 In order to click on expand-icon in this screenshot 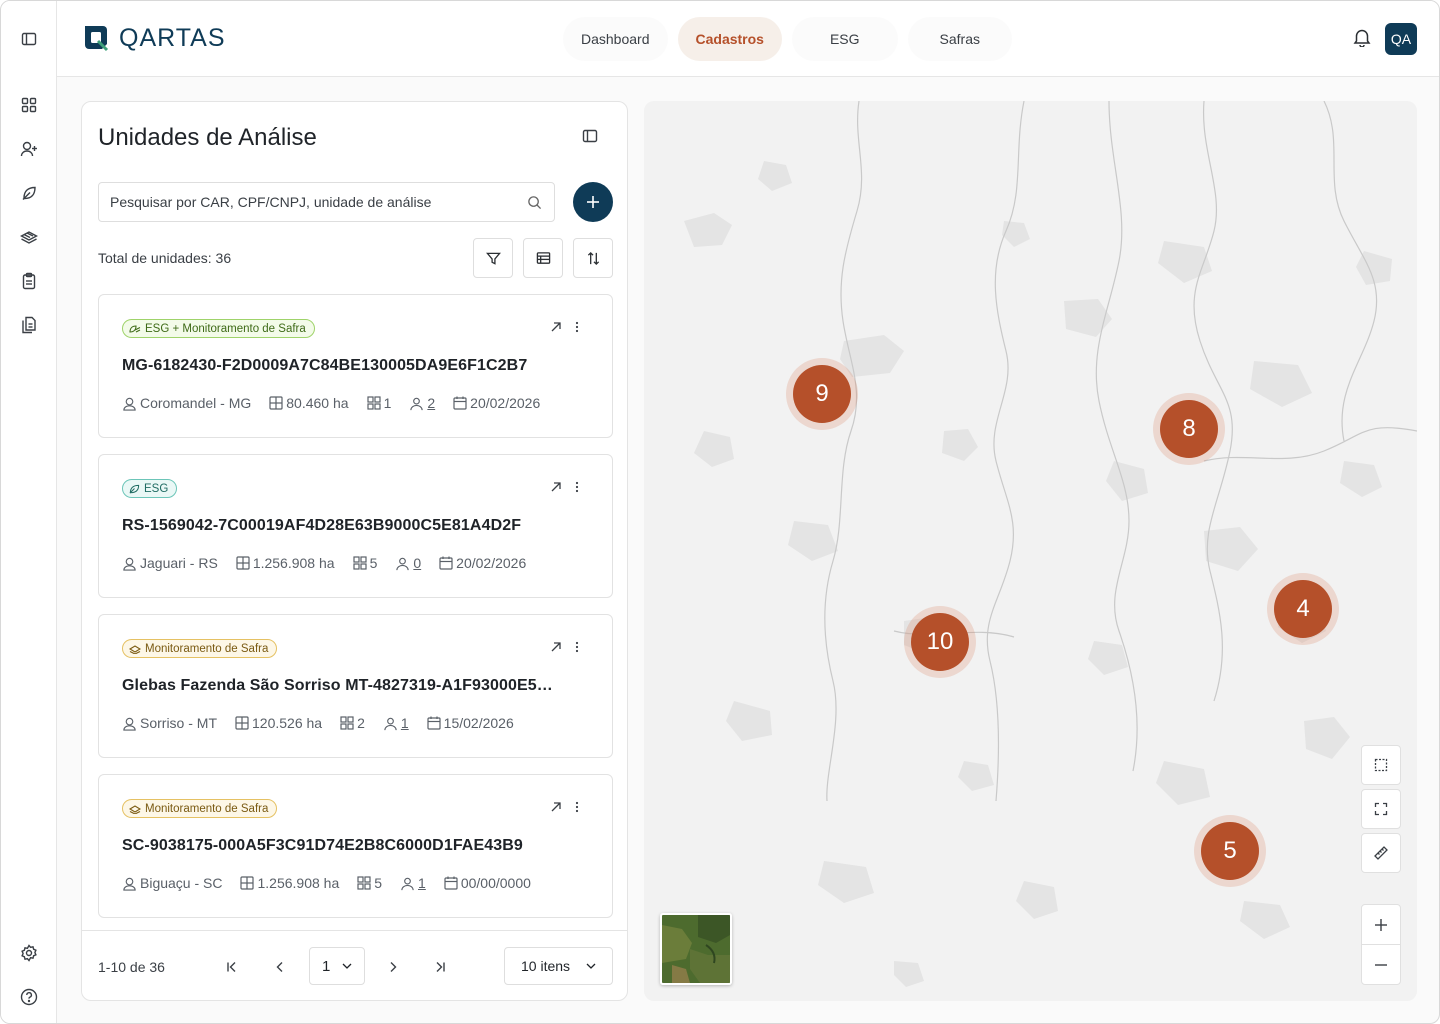, I will do `click(1381, 809)`.